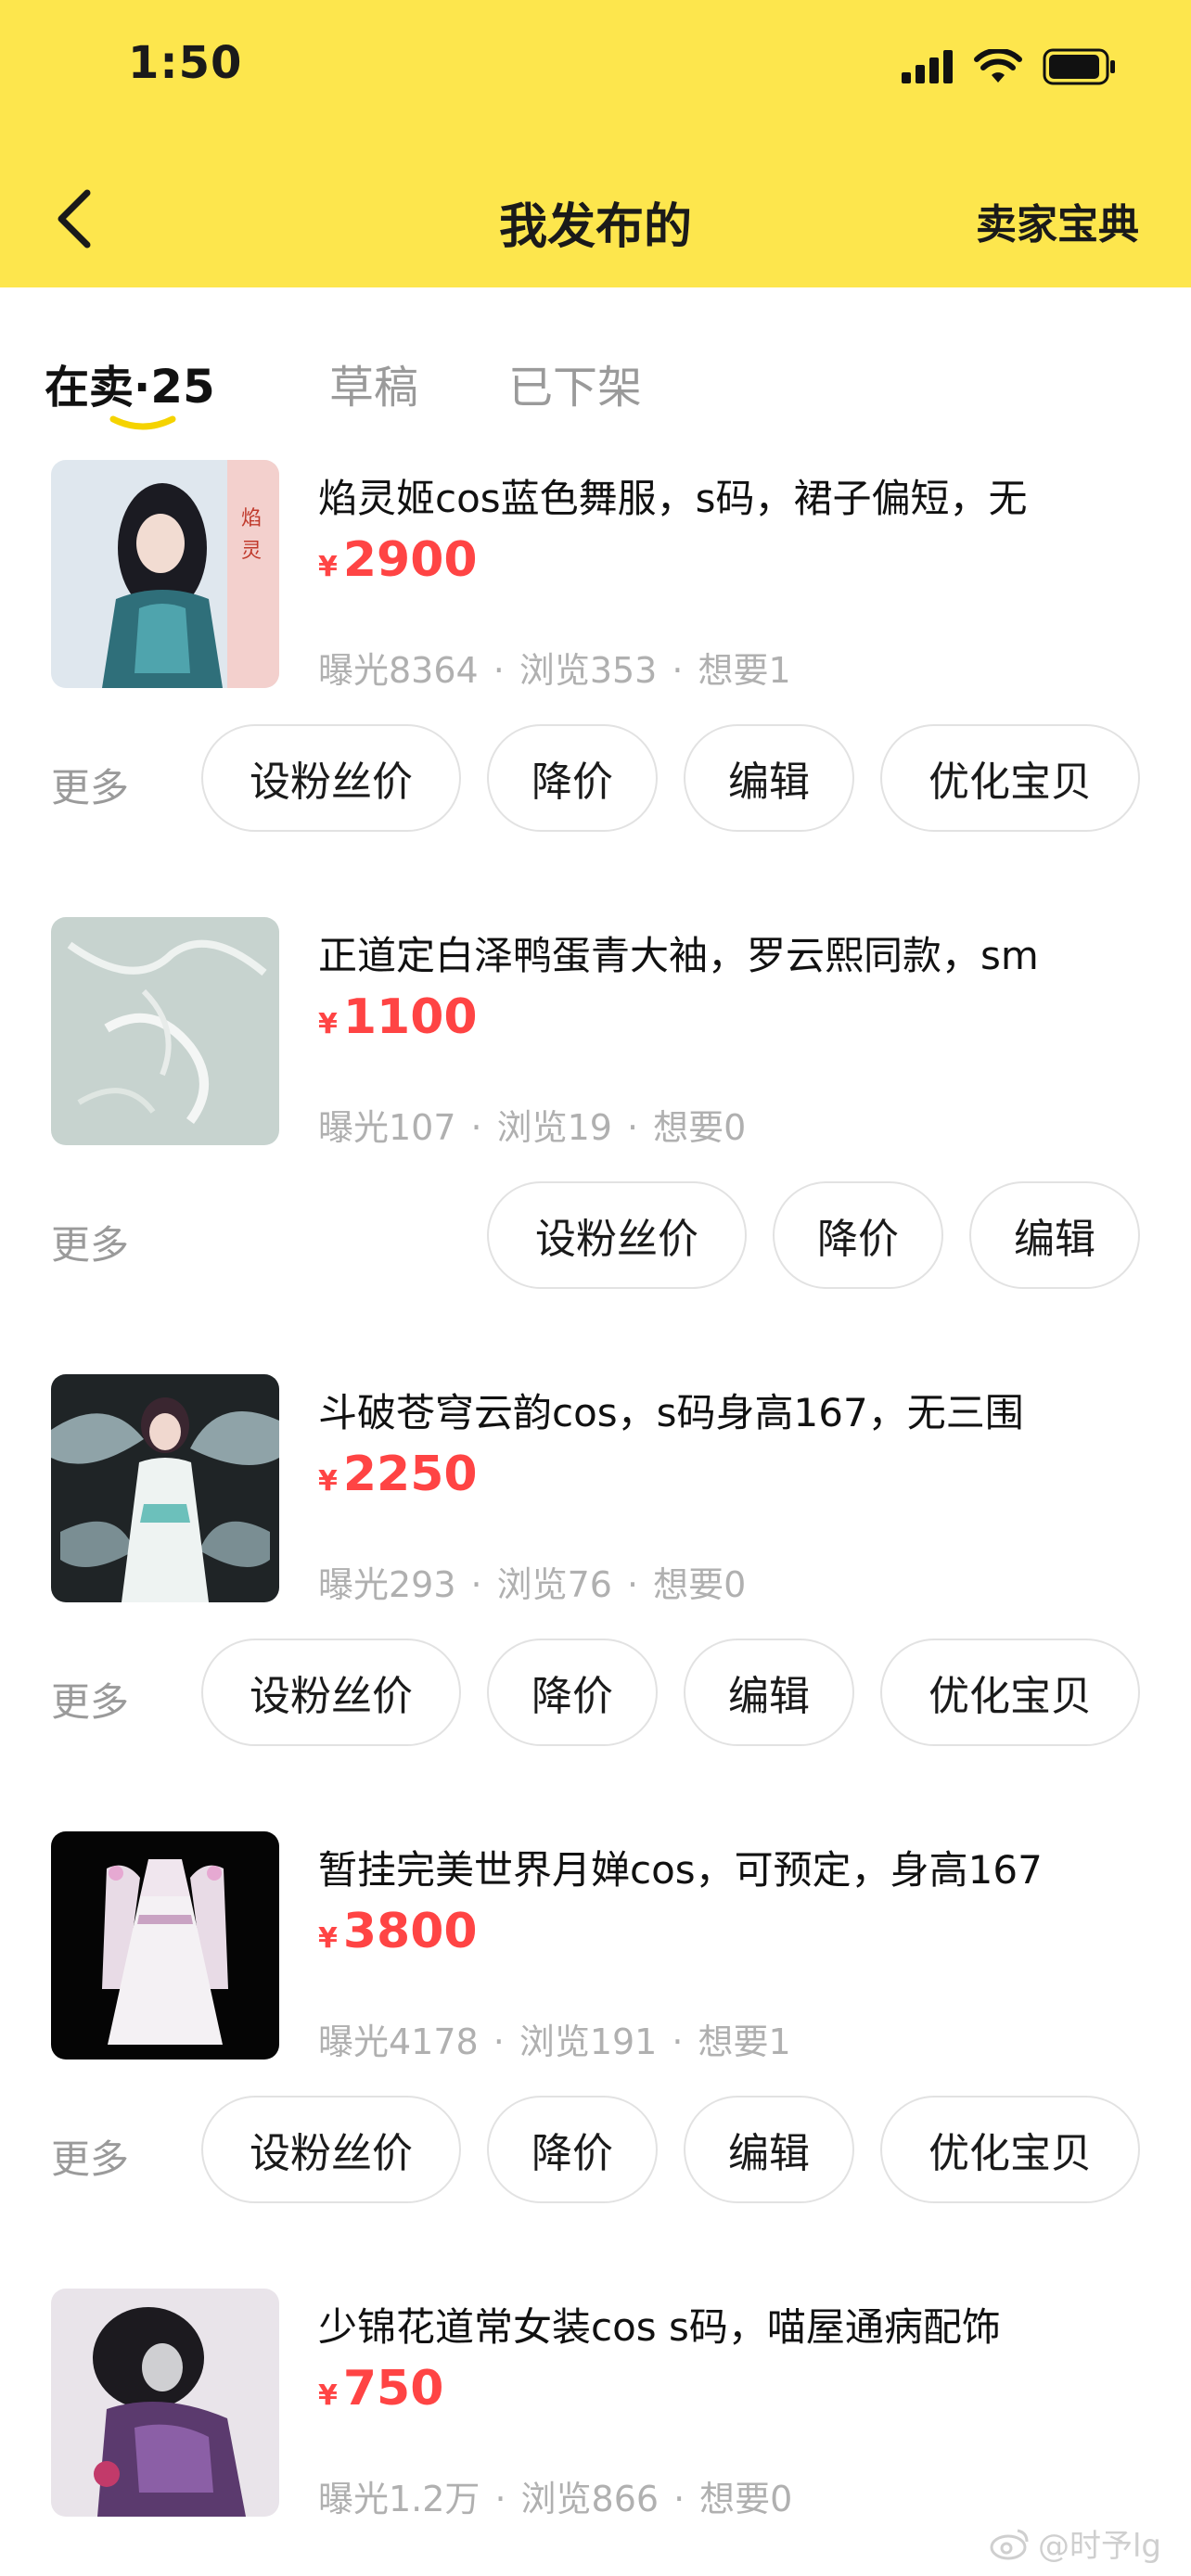 Image resolution: width=1191 pixels, height=2576 pixels. I want to click on status-time: 1:50, so click(185, 63).